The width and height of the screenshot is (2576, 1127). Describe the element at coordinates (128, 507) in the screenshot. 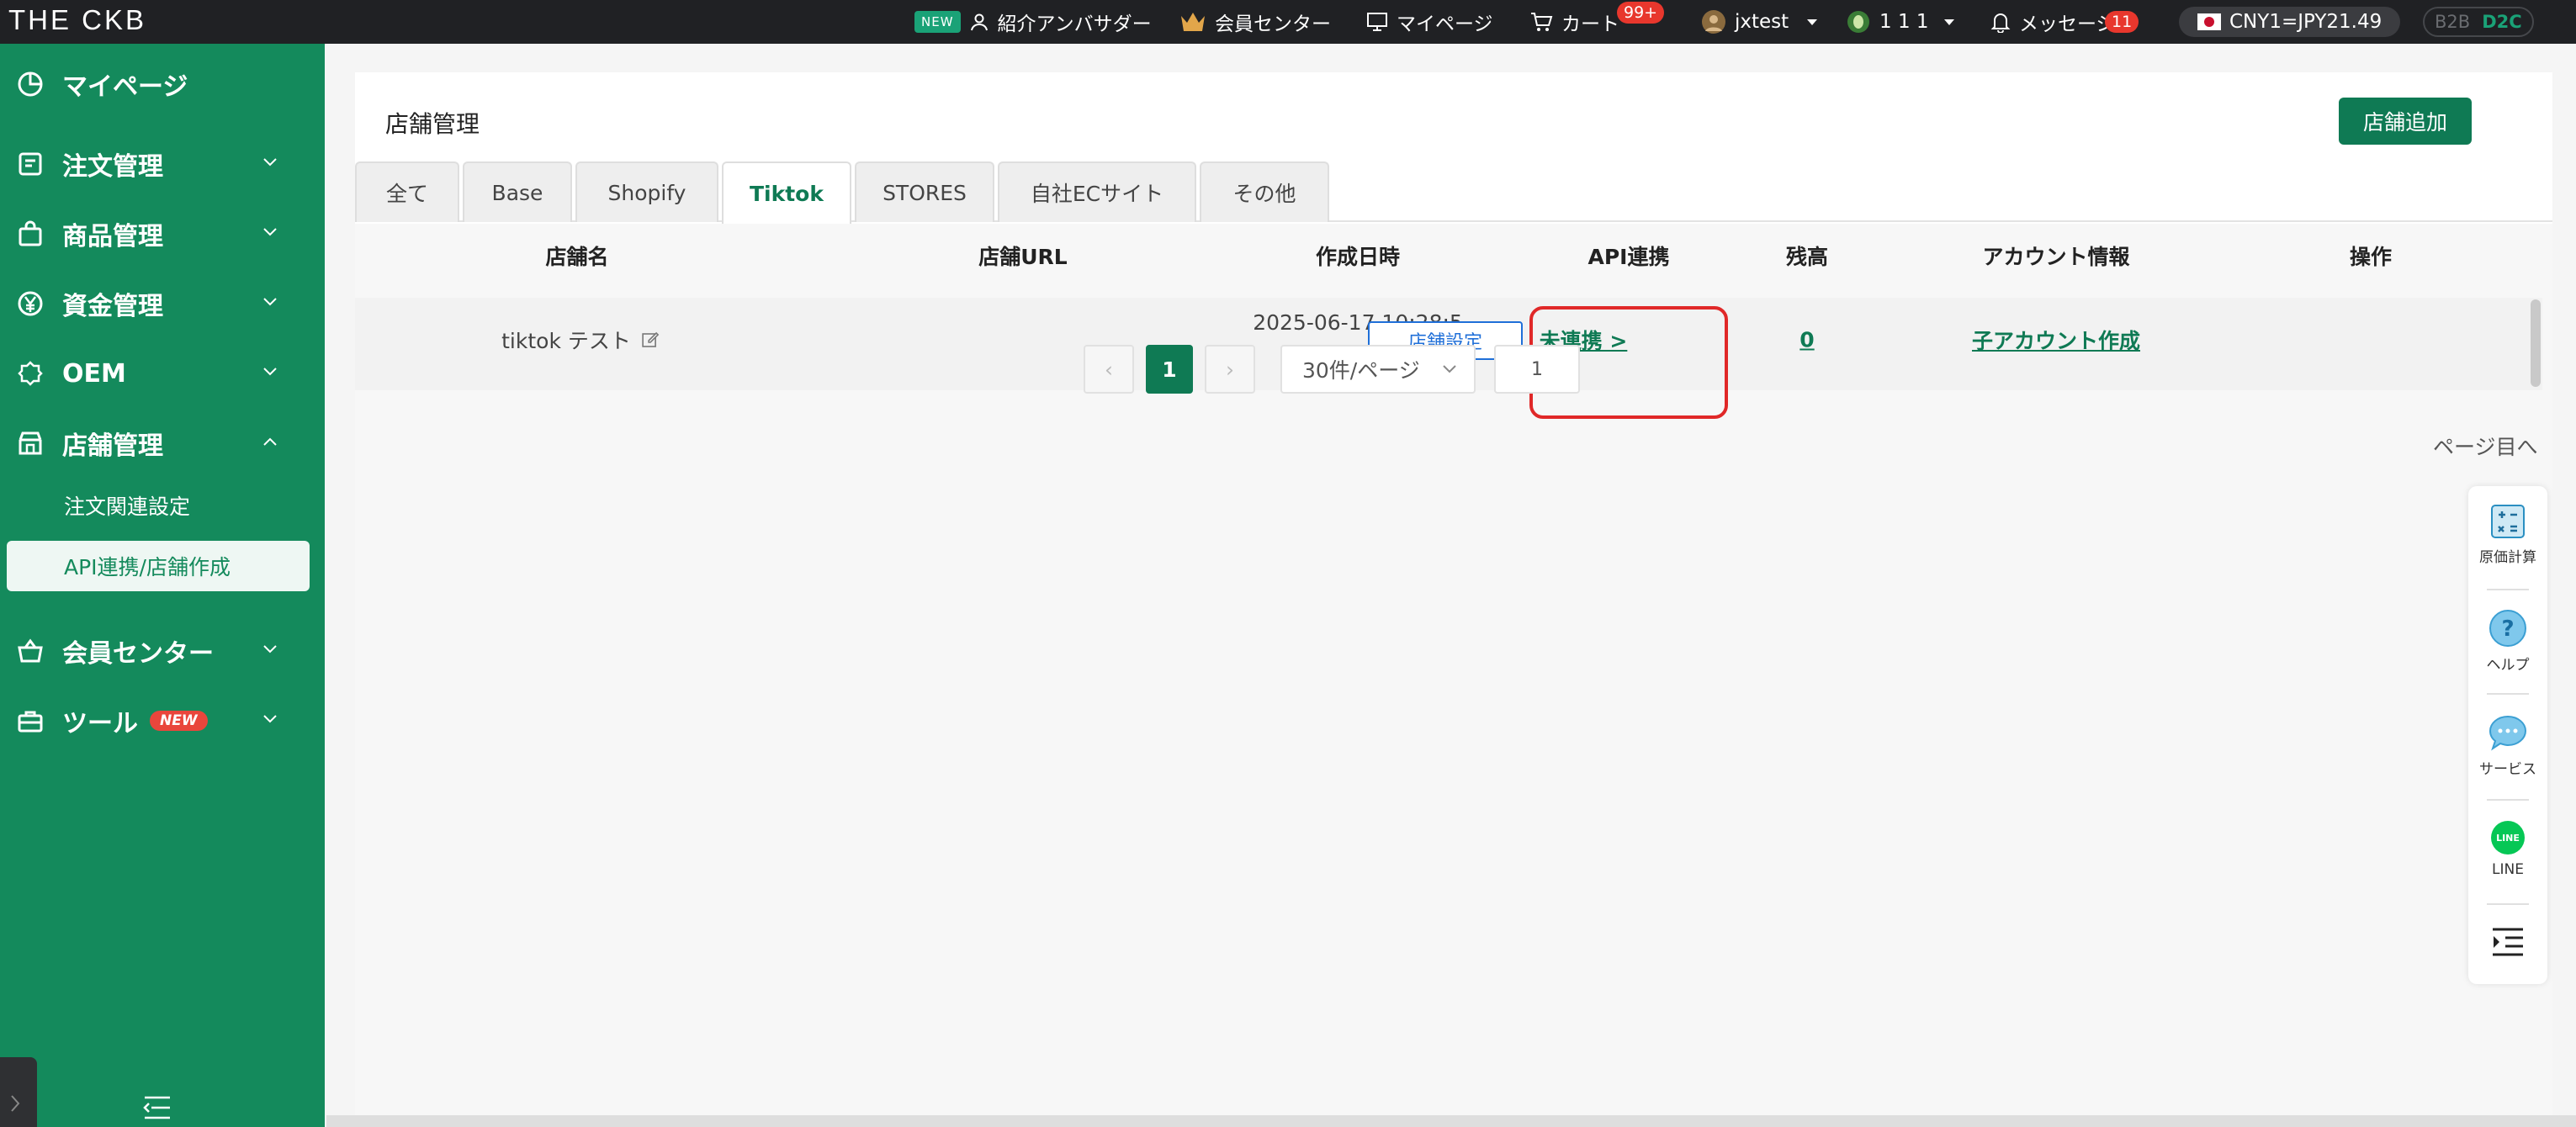

I see `sidebar-subitem-label: 注文関連設定` at that location.